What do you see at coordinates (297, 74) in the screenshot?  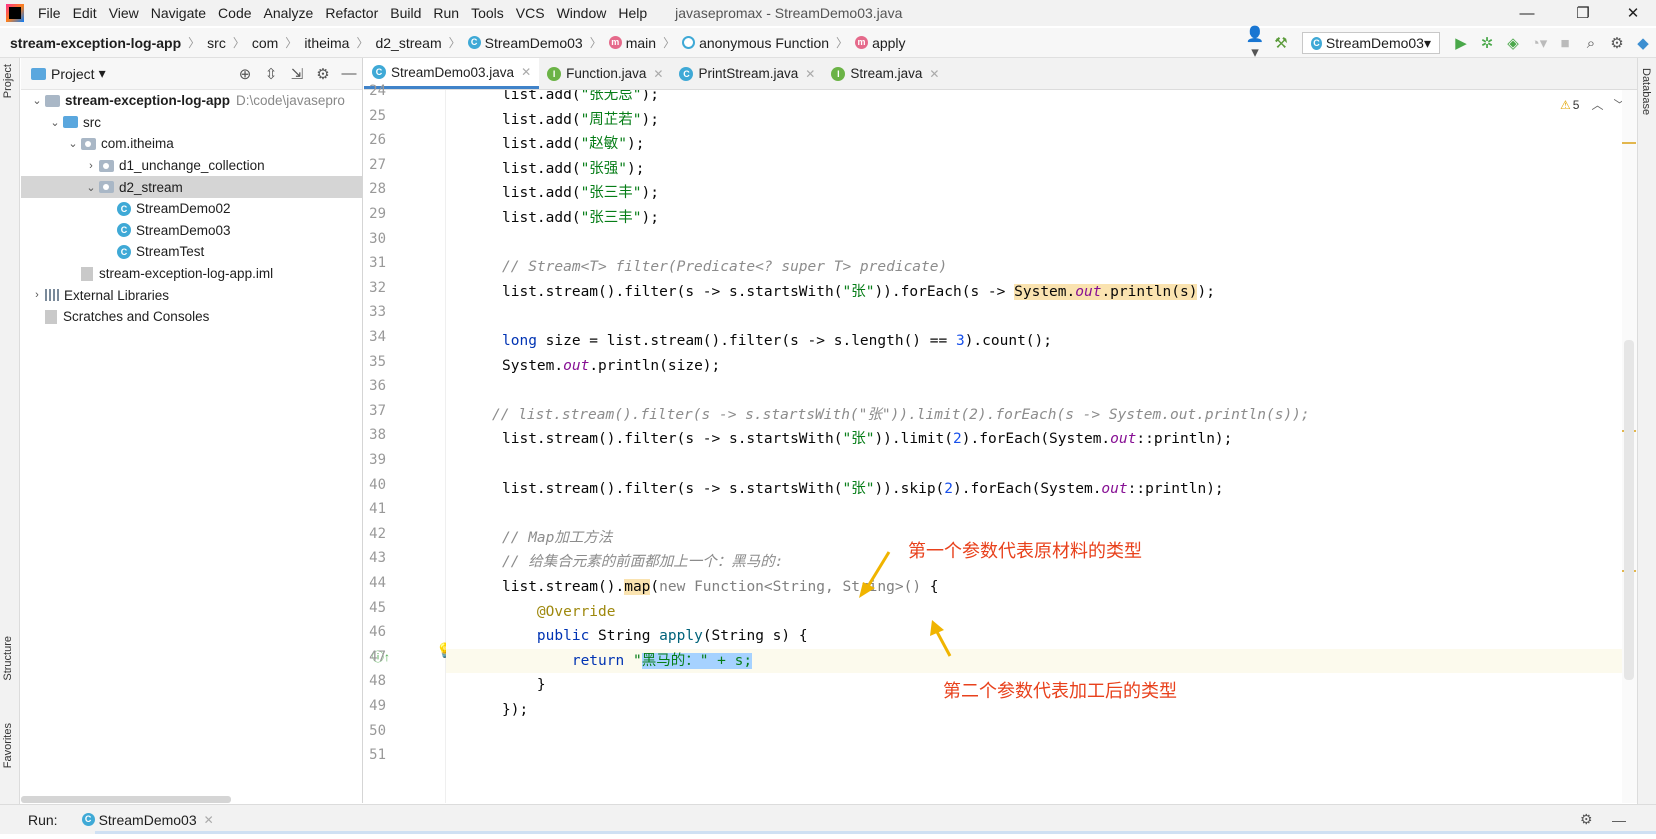 I see `collapse-all-icon: ⇲` at bounding box center [297, 74].